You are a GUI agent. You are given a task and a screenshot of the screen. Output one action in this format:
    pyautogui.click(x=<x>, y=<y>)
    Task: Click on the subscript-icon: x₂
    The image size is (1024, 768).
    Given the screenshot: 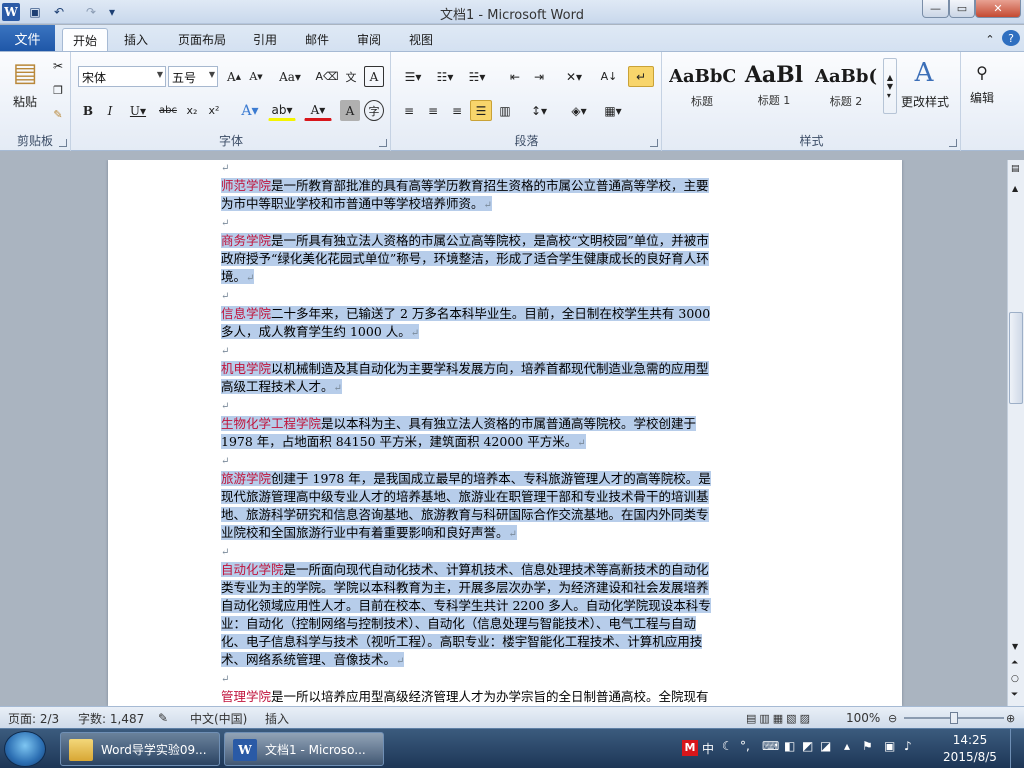 What is the action you would take?
    pyautogui.click(x=192, y=110)
    